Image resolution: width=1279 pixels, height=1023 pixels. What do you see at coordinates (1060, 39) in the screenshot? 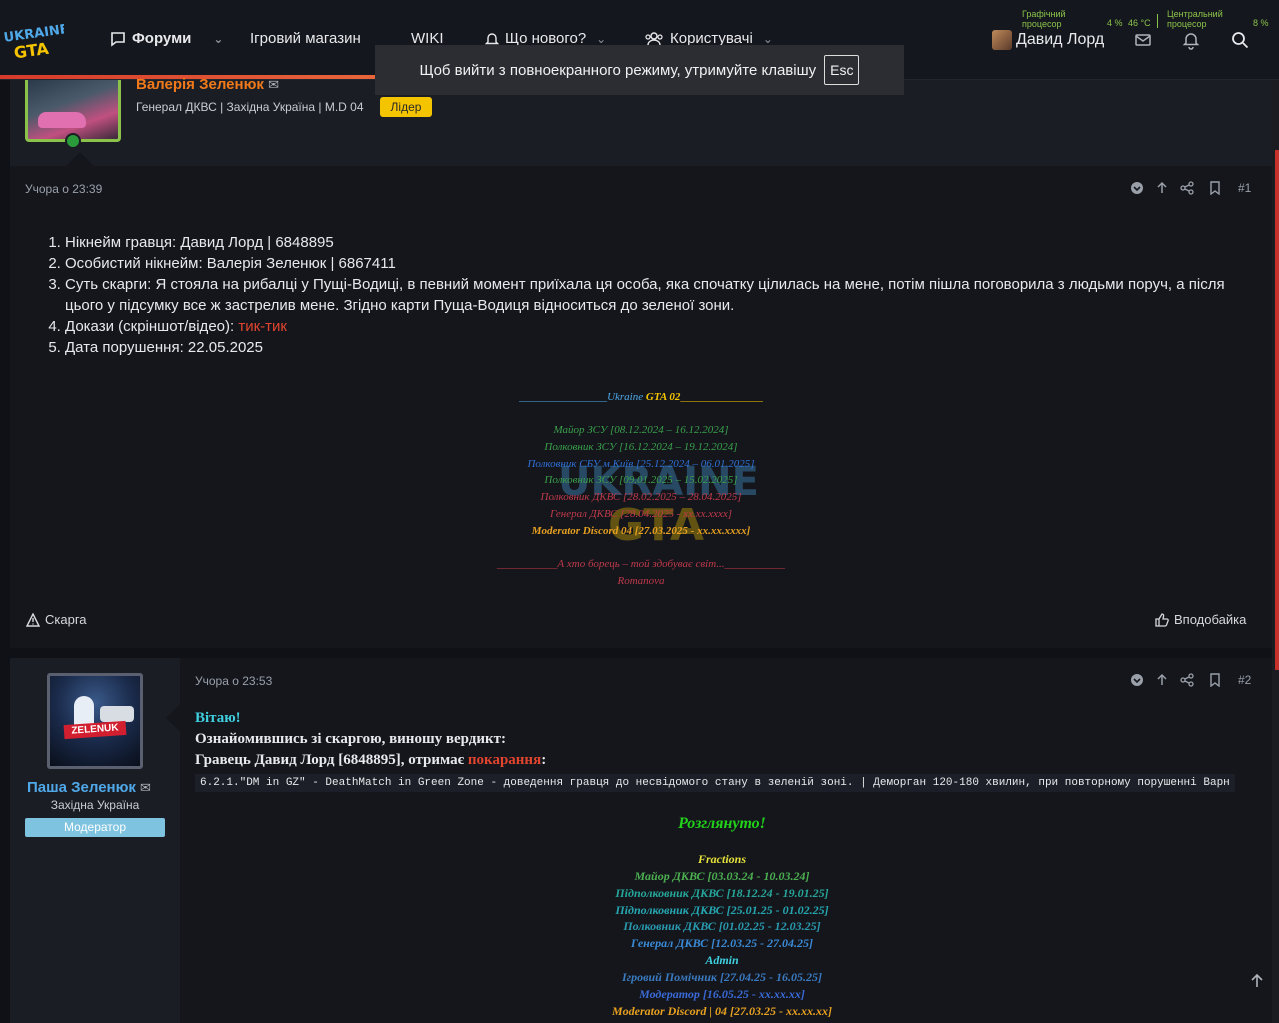
I see `user-name: Давид Лорд` at bounding box center [1060, 39].